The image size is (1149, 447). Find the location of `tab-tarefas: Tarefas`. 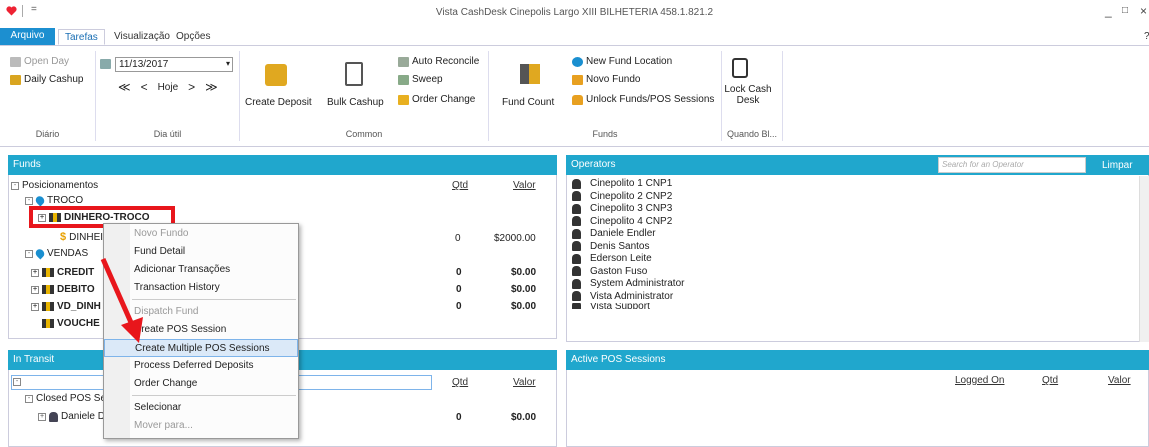

tab-tarefas: Tarefas is located at coordinates (81, 37).